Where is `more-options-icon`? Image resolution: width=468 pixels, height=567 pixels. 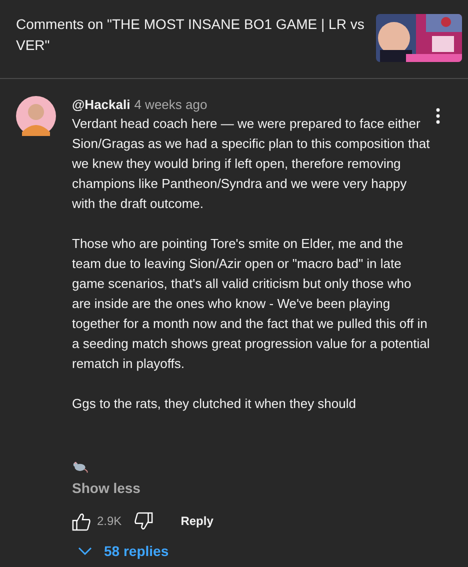 more-options-icon is located at coordinates (438, 116).